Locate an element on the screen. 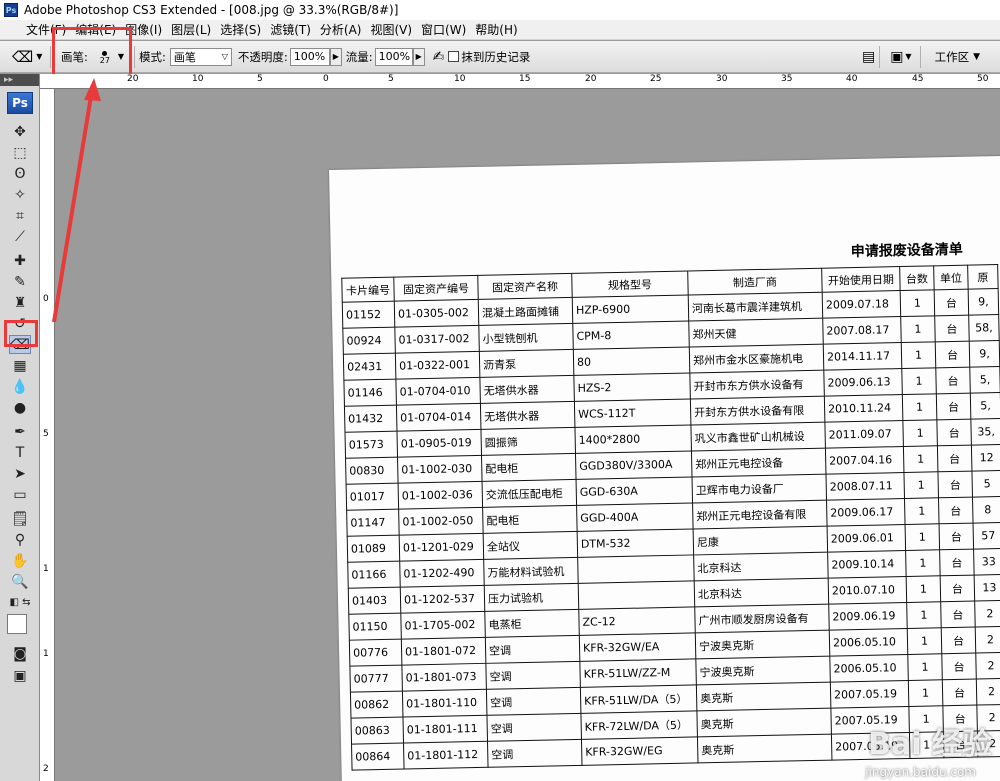 The image size is (1000, 781). table-cell: GGD-400A is located at coordinates (635, 517).